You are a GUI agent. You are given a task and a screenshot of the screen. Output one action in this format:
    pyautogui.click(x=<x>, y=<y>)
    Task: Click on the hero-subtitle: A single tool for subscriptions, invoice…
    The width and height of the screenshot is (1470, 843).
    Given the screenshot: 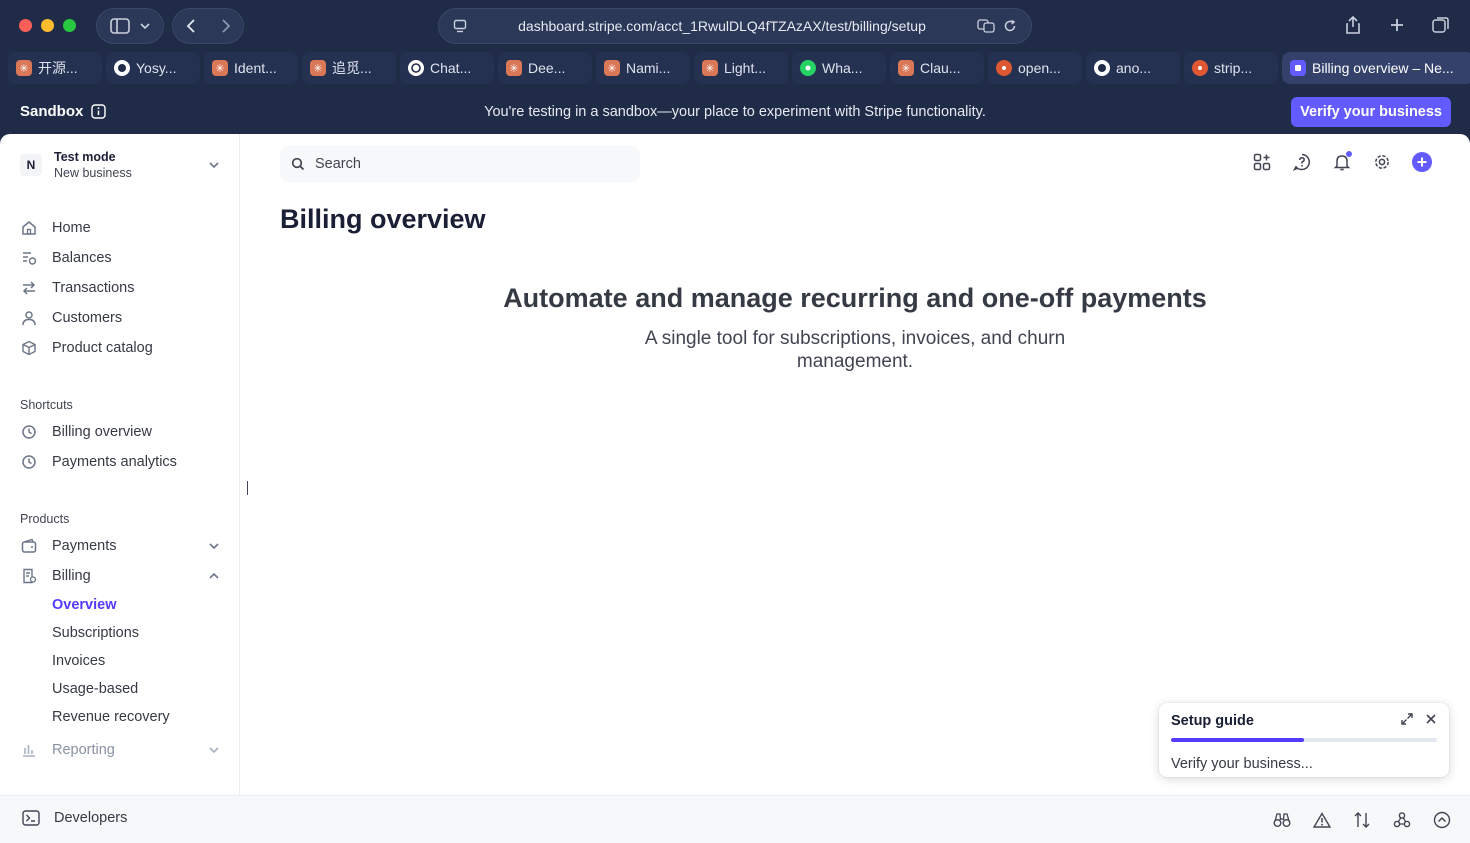 What is the action you would take?
    pyautogui.click(x=855, y=350)
    